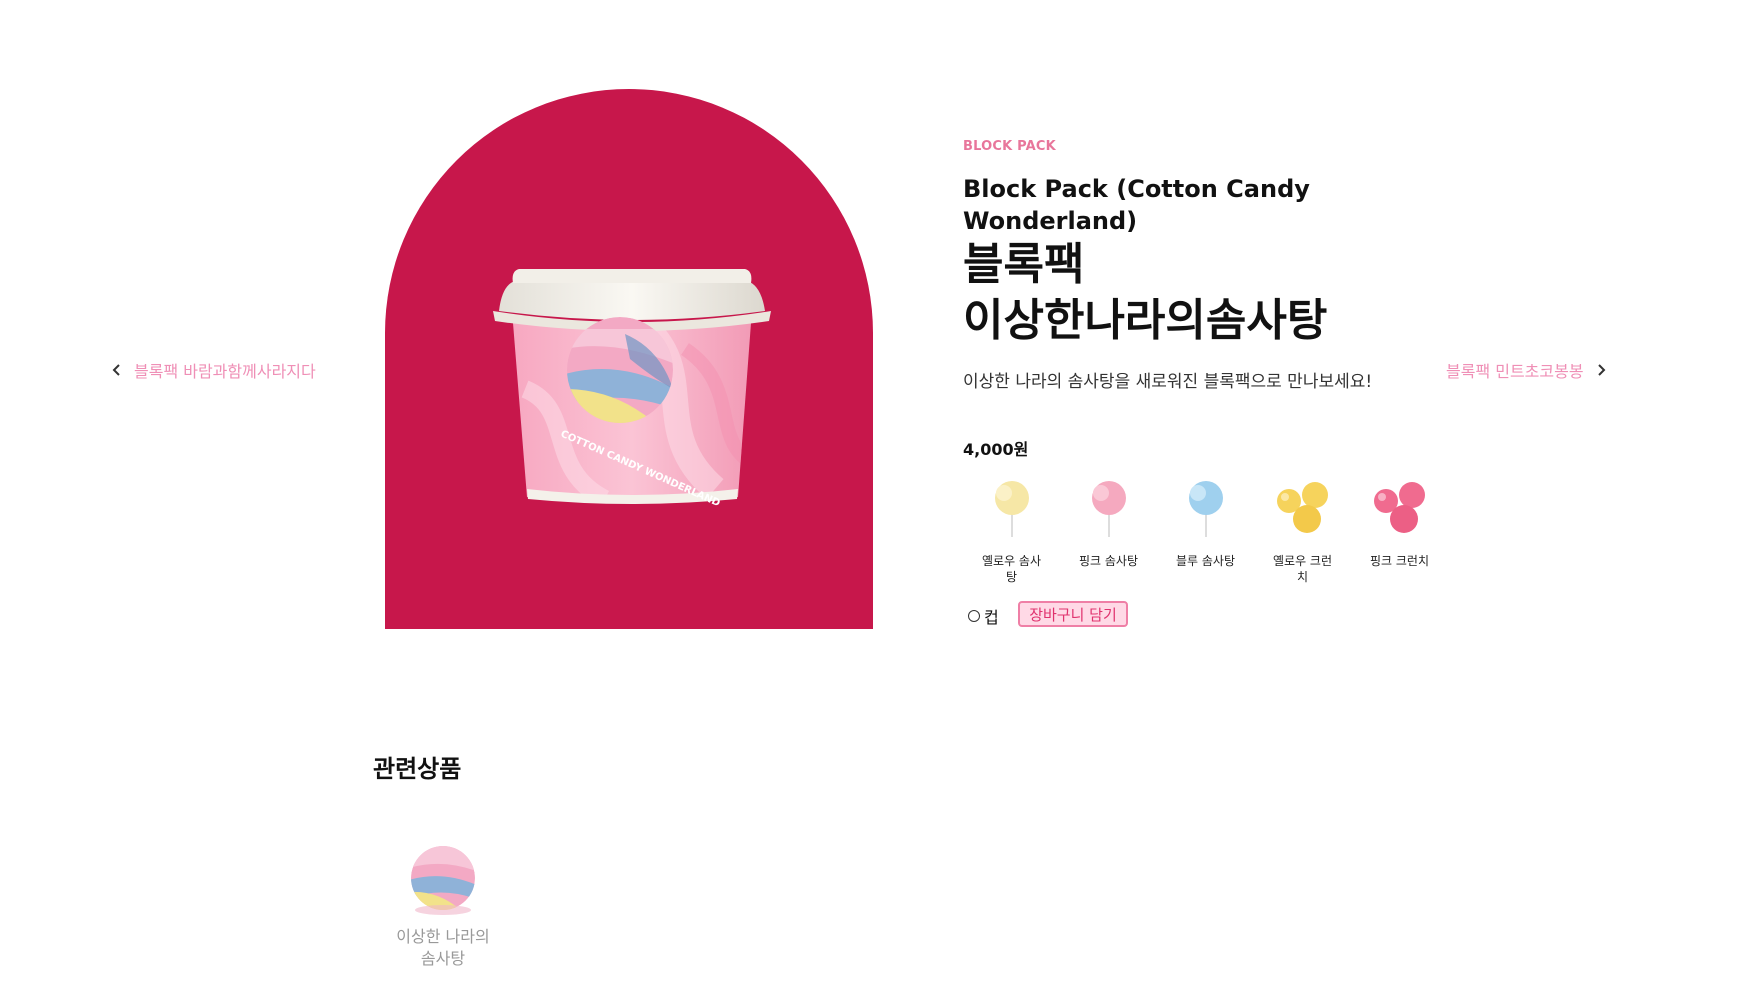 This screenshot has width=1760, height=984. Describe the element at coordinates (1011, 509) in the screenshot. I see `yellow-cotton-candy-icon` at that location.